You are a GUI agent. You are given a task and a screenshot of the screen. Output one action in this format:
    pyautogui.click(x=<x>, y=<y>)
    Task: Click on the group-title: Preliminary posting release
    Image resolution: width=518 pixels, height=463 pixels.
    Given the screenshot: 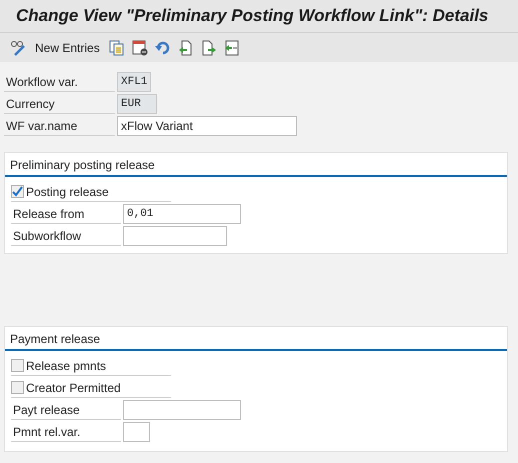 What is the action you would take?
    pyautogui.click(x=82, y=165)
    